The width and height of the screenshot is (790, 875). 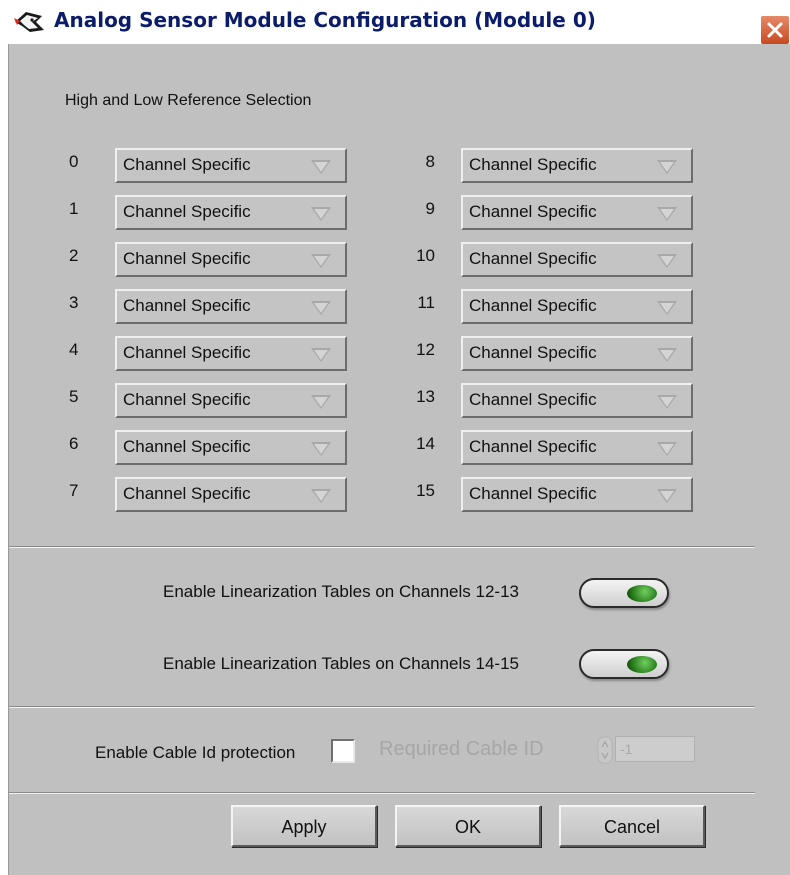 I want to click on channel-label-6: 6, so click(x=74, y=443).